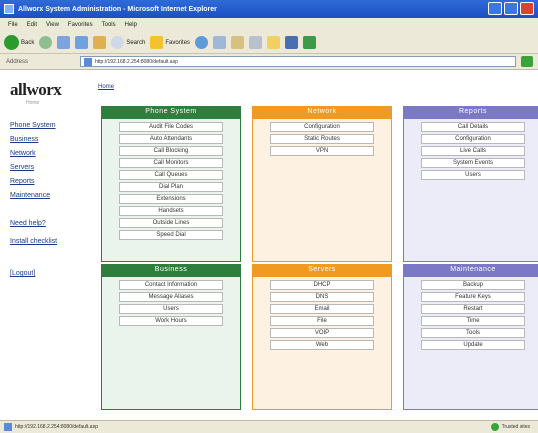  I want to click on sidebar-link-servers: Servers, so click(22, 167).